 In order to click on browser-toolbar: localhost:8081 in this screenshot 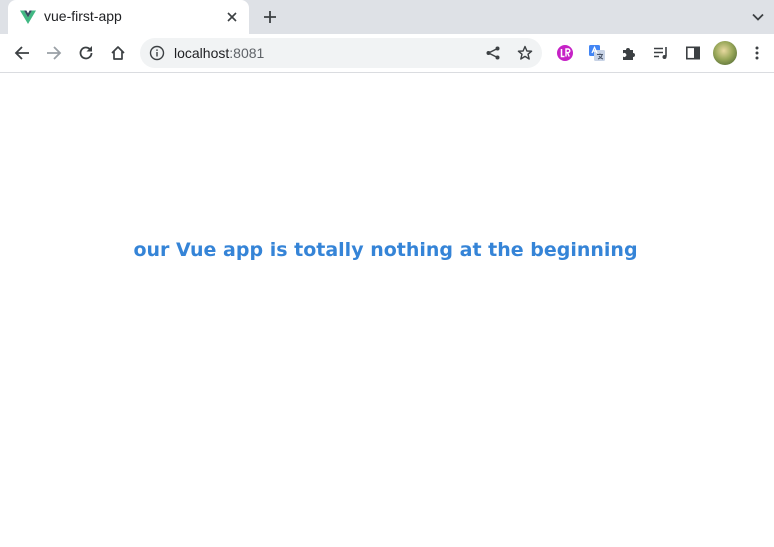, I will do `click(387, 53)`.